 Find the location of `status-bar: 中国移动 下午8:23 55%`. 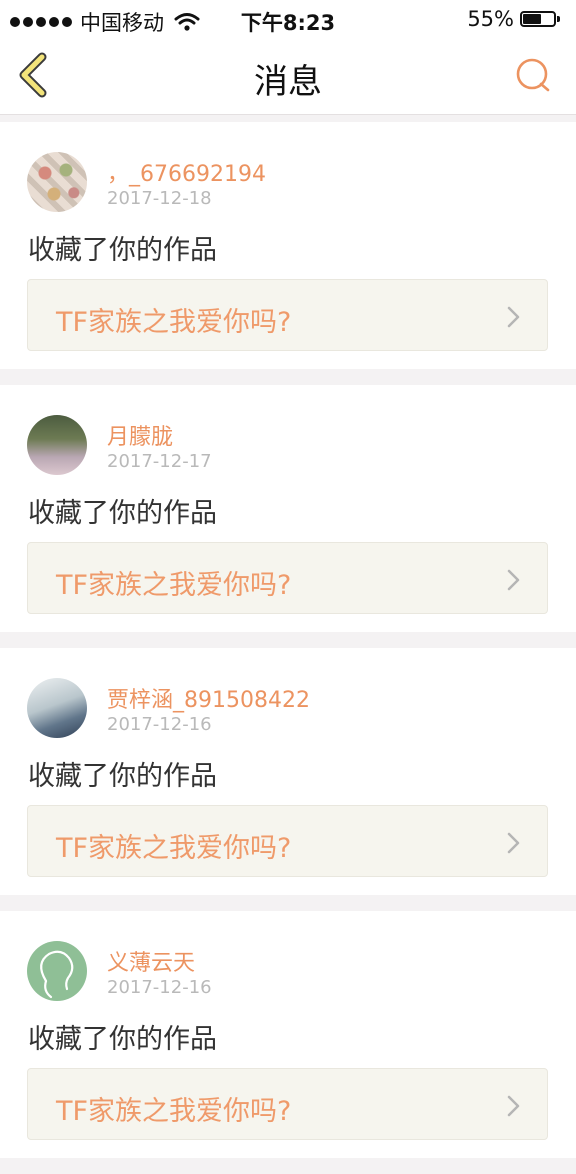

status-bar: 中国移动 下午8:23 55% is located at coordinates (288, 19).